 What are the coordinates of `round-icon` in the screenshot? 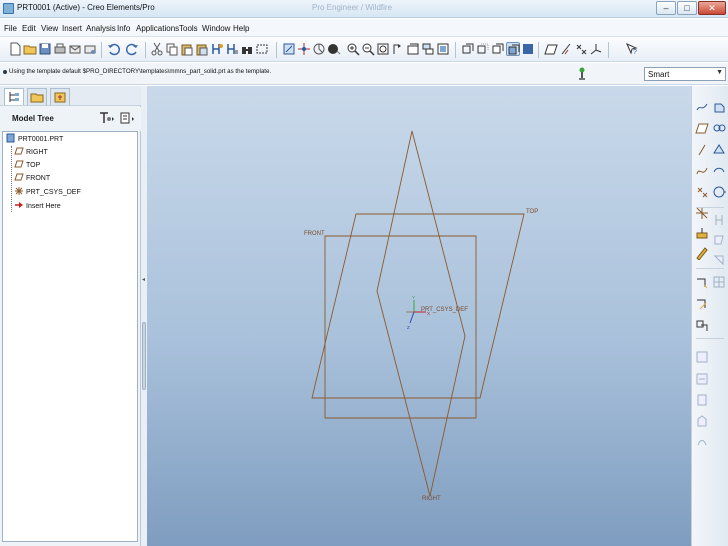 It's located at (719, 260).